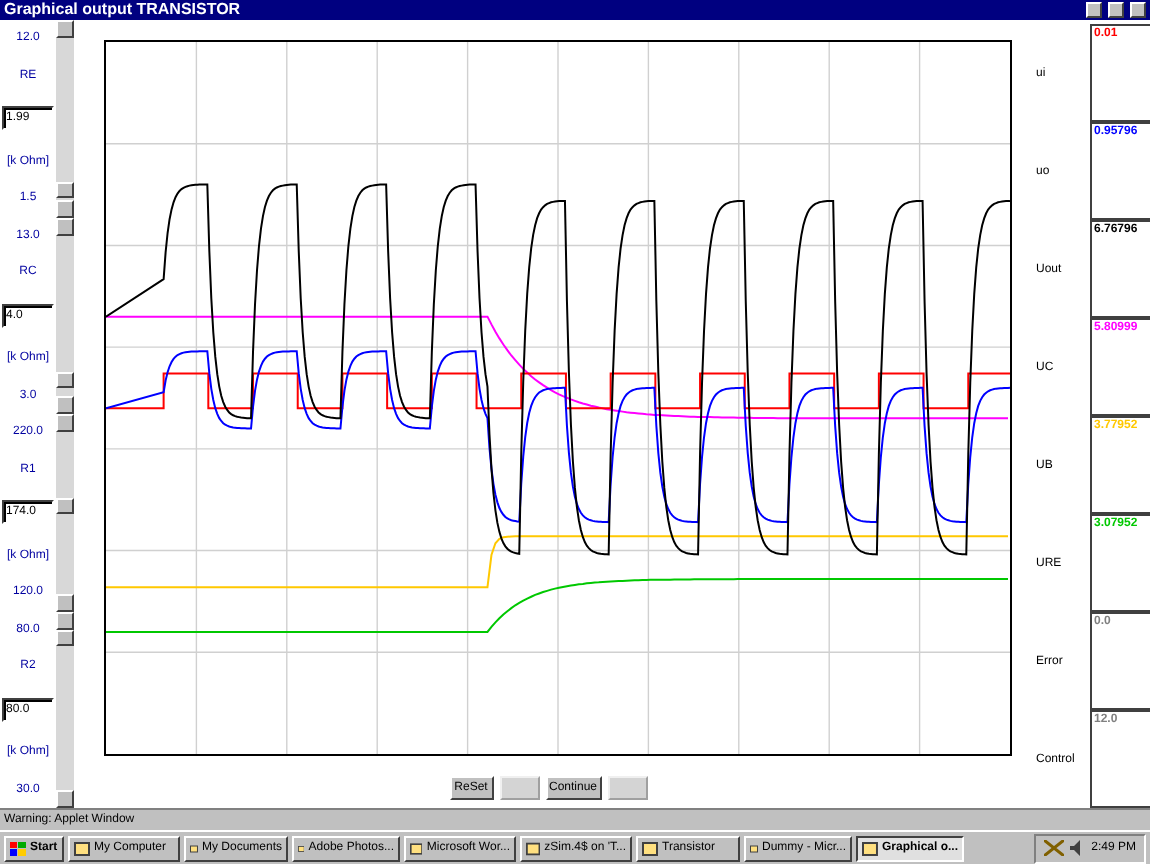 This screenshot has height=864, width=1150. What do you see at coordinates (1053, 848) in the screenshot?
I see `tray-icon` at bounding box center [1053, 848].